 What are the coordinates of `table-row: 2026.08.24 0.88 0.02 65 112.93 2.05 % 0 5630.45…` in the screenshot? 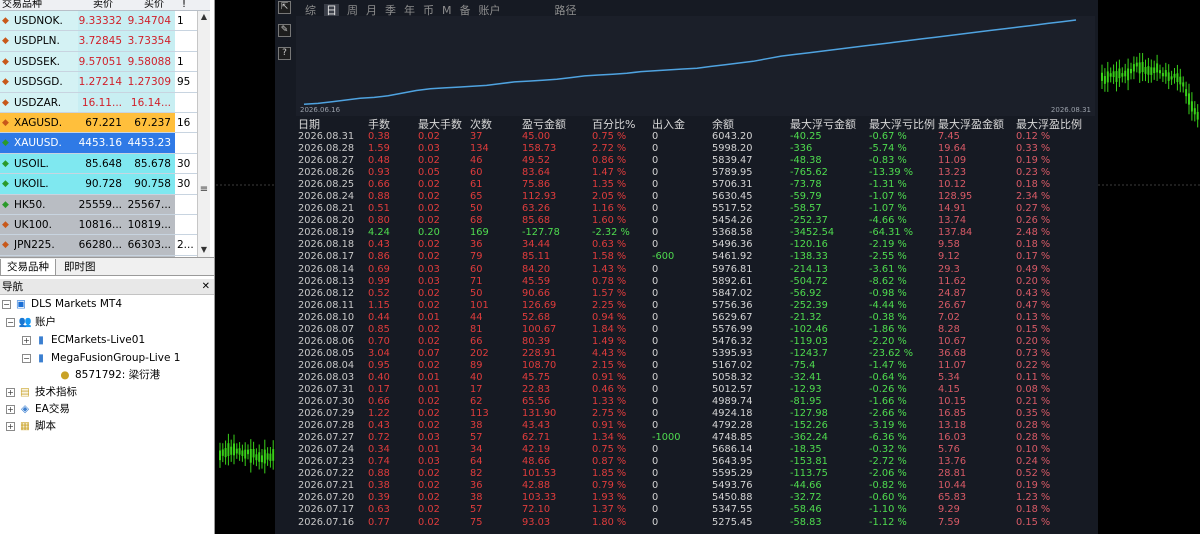 It's located at (698, 197).